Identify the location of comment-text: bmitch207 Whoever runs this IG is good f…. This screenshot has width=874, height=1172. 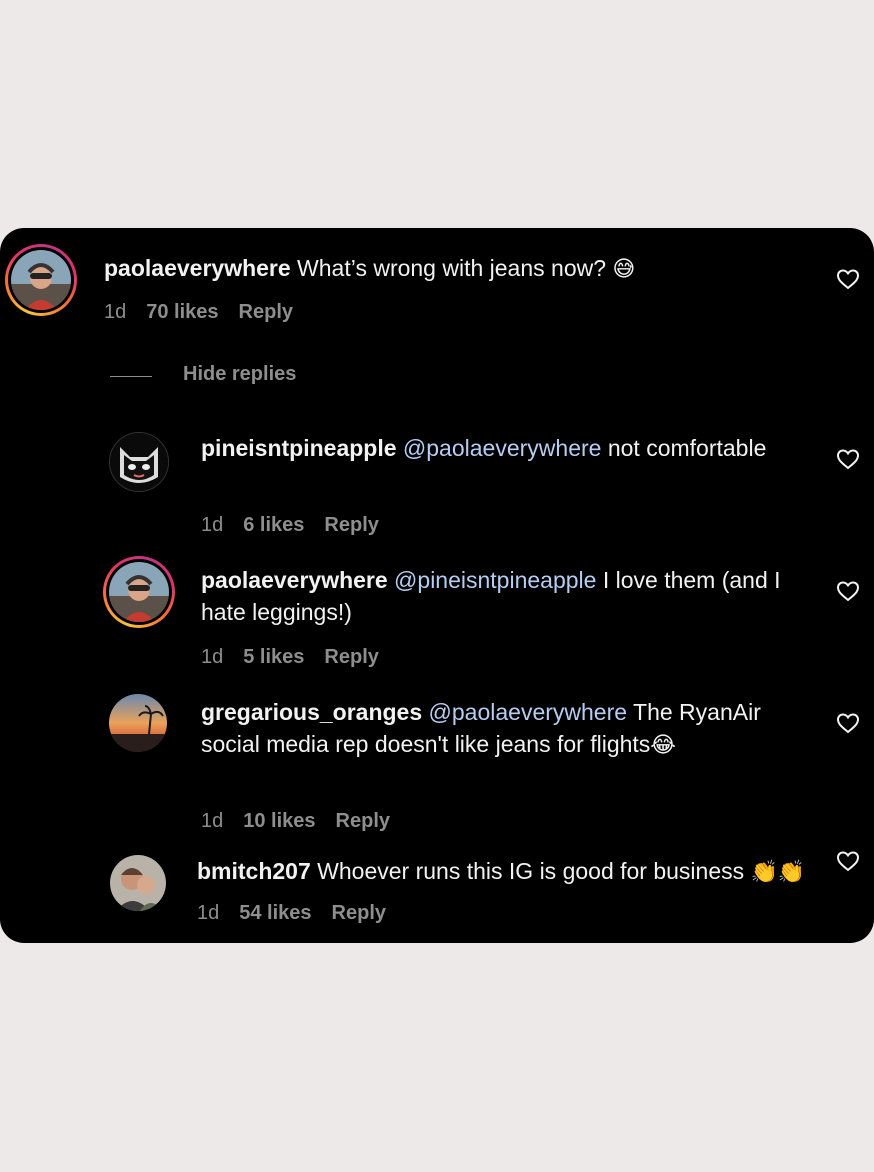
(517, 871).